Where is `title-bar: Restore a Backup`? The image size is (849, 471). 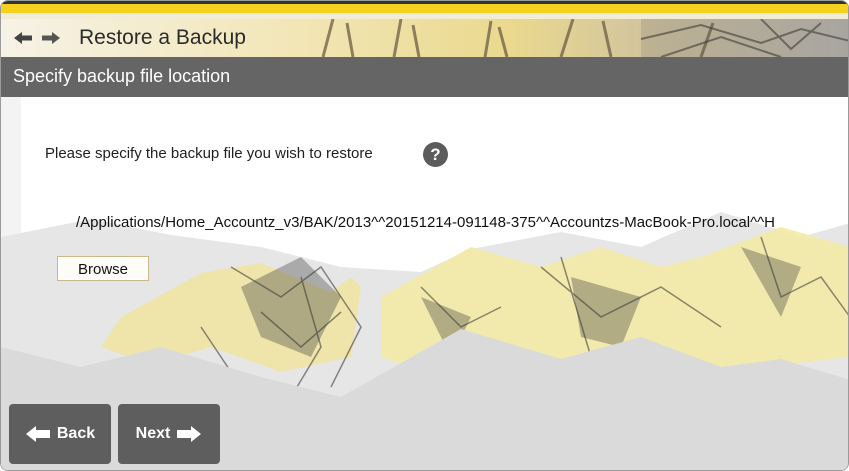
title-bar: Restore a Backup is located at coordinates (424, 38).